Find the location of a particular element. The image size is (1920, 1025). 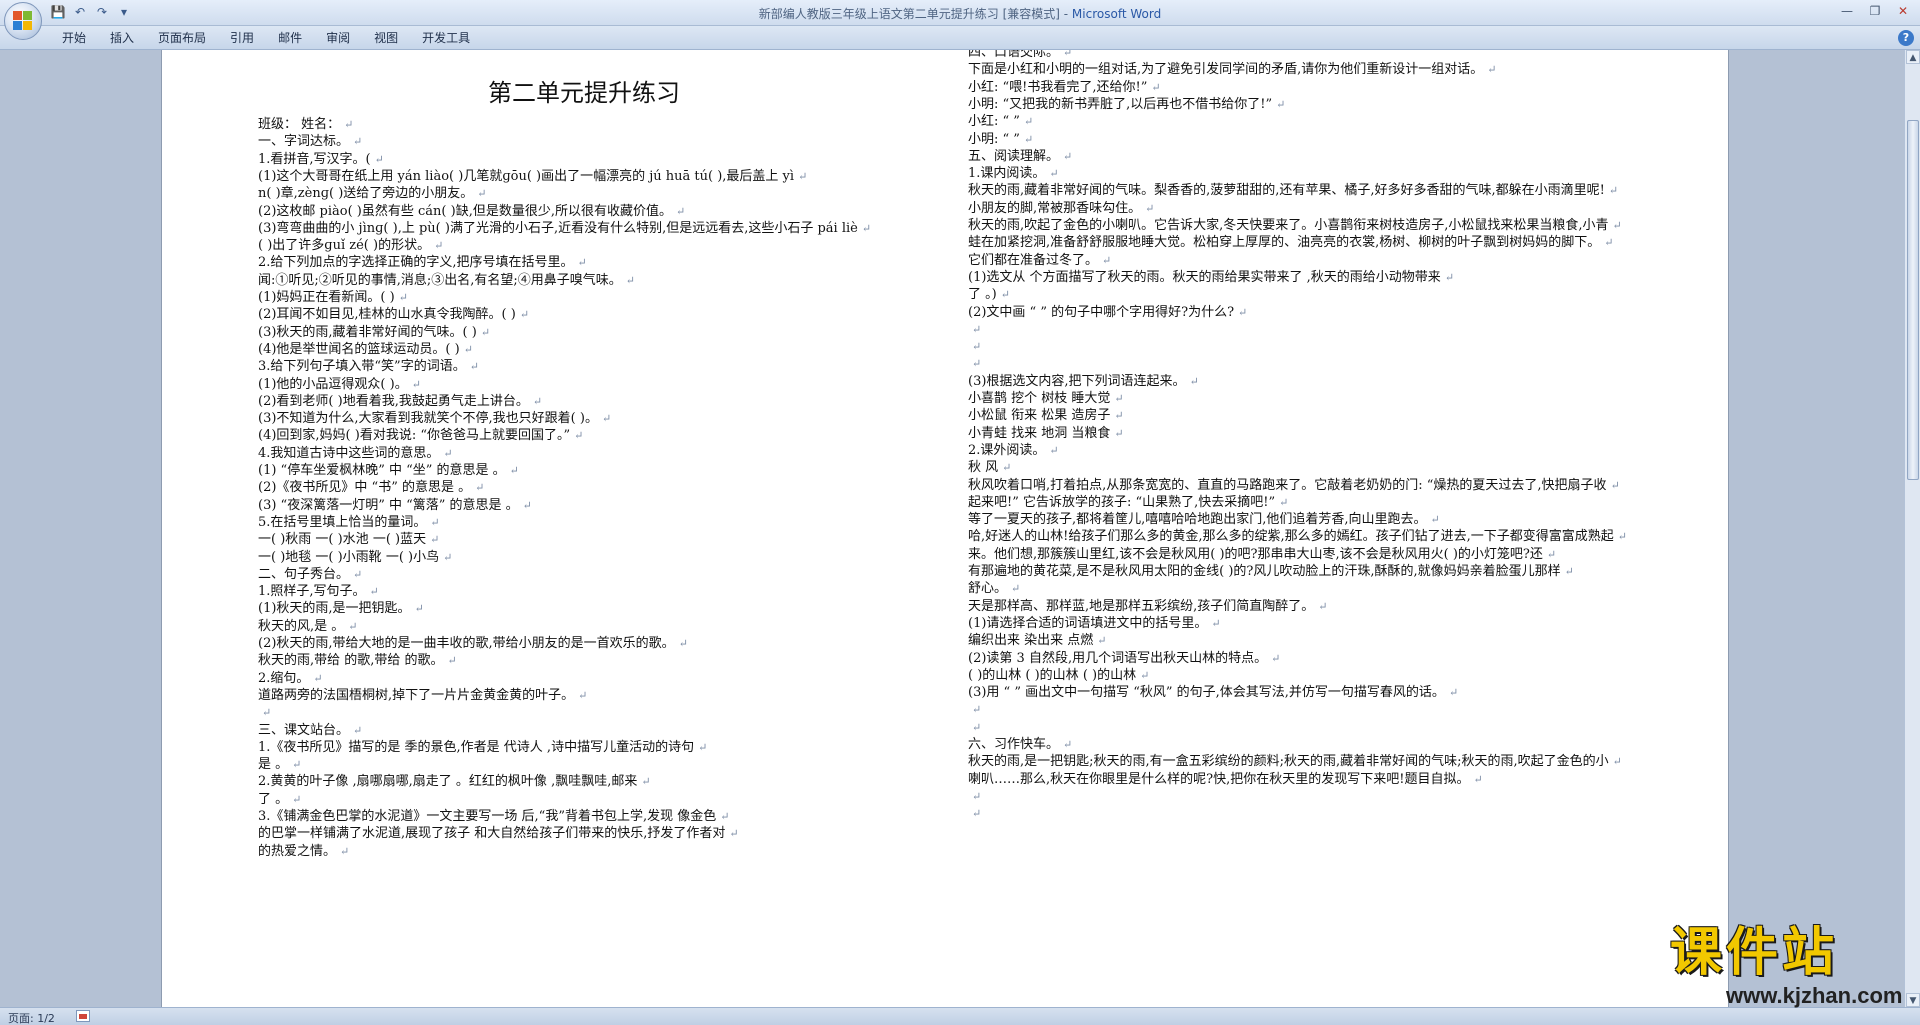

line-text: 是 。 is located at coordinates (273, 765).